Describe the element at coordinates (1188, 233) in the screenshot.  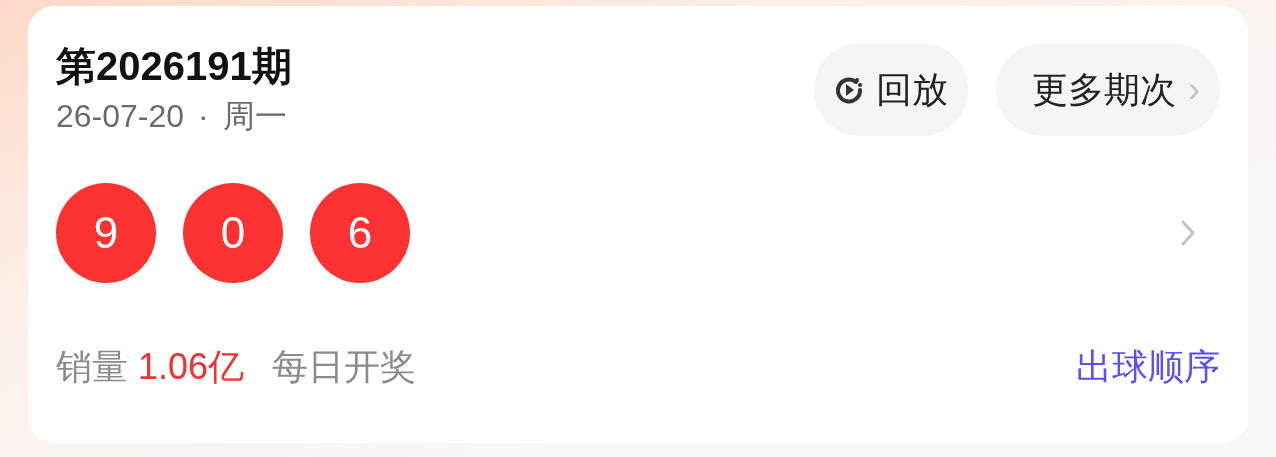
I see `chevron-right-icon` at that location.